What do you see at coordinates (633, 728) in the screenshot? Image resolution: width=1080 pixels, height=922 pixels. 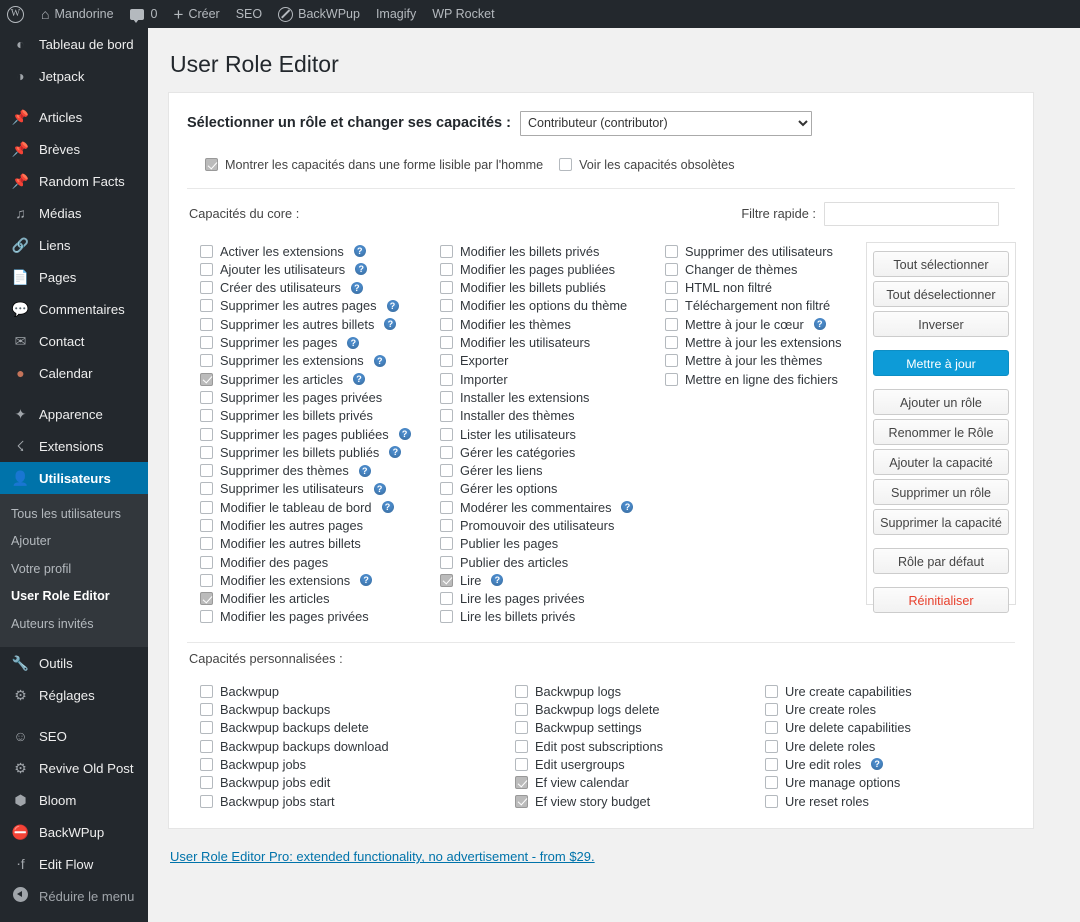 I see `capability-row: Backwpup settings` at bounding box center [633, 728].